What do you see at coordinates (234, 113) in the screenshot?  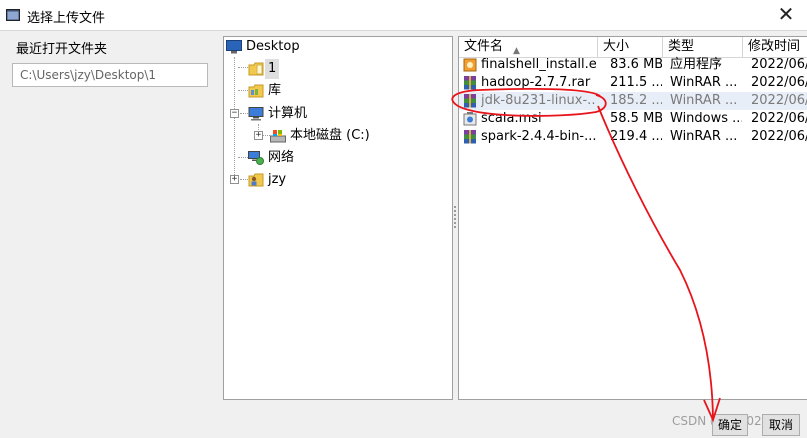 I see `collapse-toggle: −` at bounding box center [234, 113].